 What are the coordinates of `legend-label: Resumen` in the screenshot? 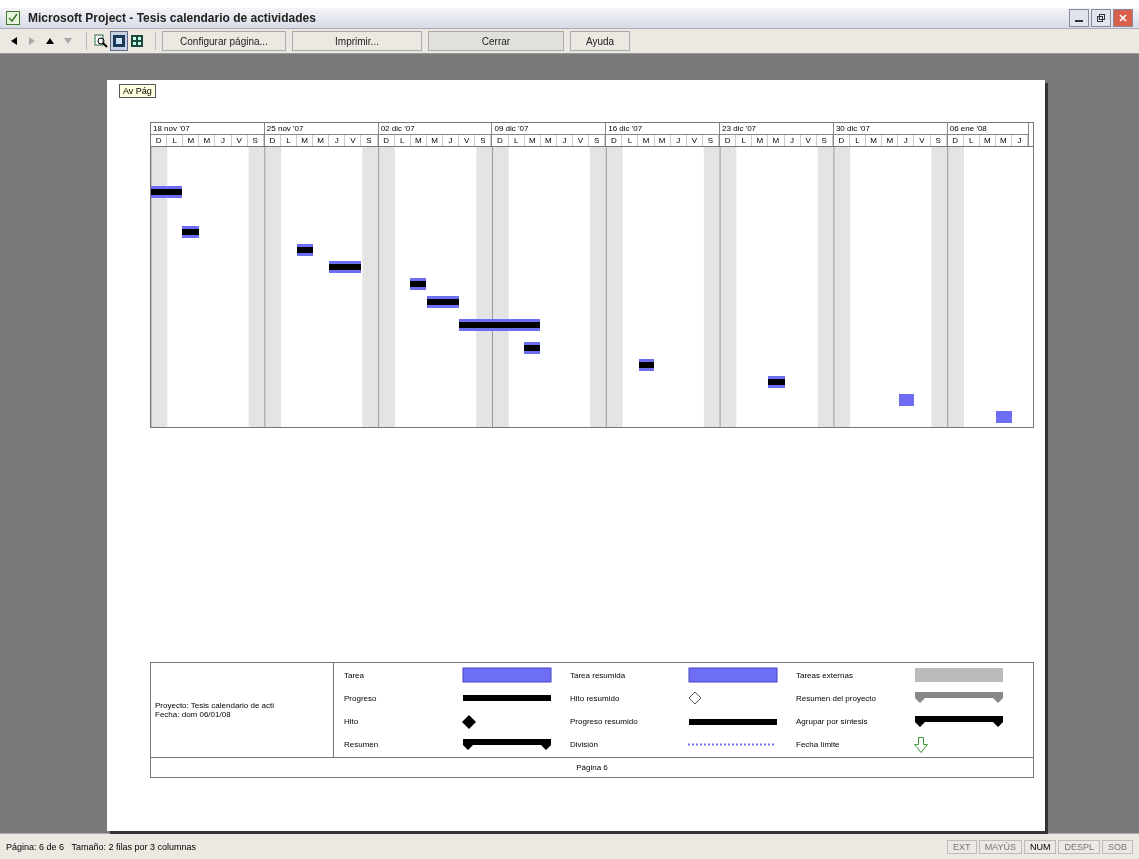 It's located at (362, 745).